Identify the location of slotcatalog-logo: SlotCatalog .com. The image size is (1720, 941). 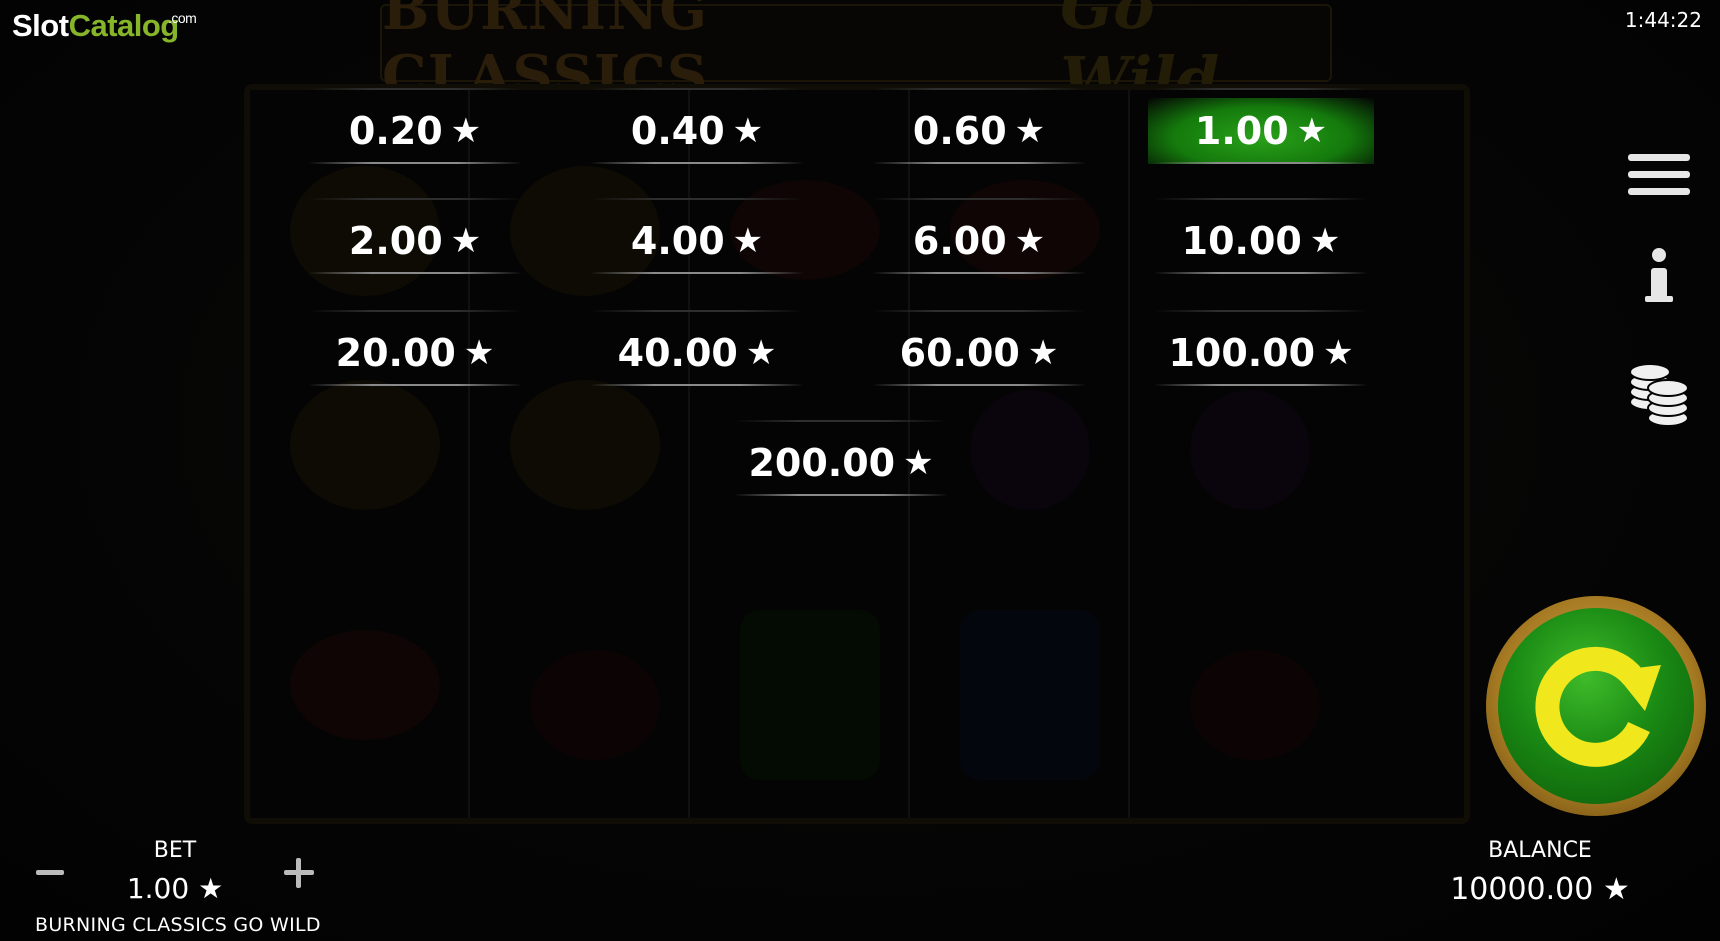
(104, 25).